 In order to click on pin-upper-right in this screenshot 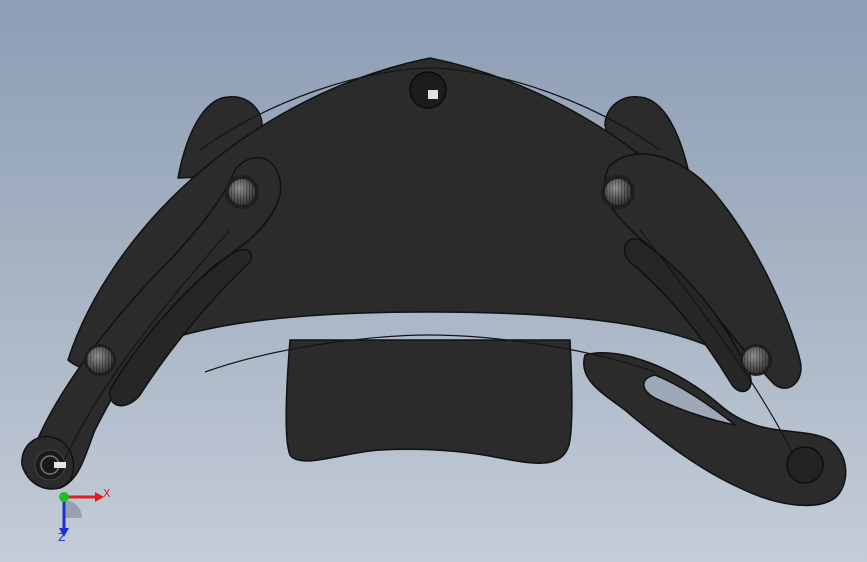, I will do `click(618, 192)`.